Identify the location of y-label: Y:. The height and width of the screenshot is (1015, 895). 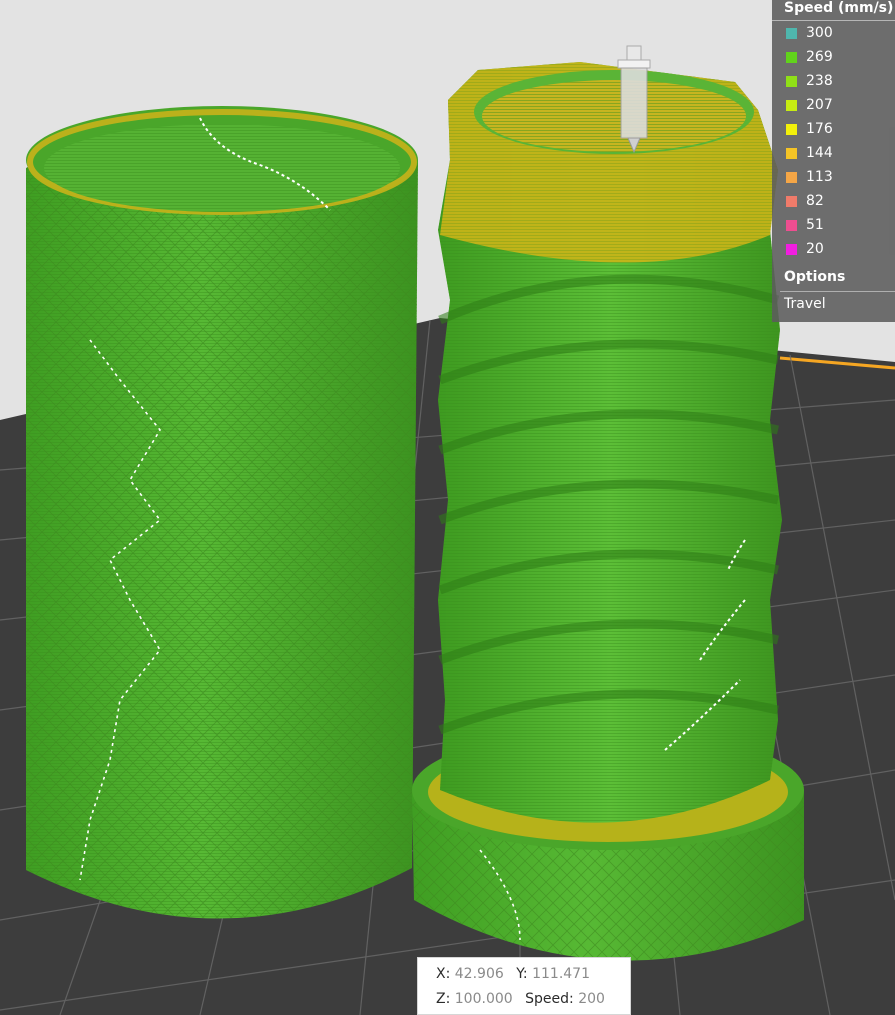
(522, 974).